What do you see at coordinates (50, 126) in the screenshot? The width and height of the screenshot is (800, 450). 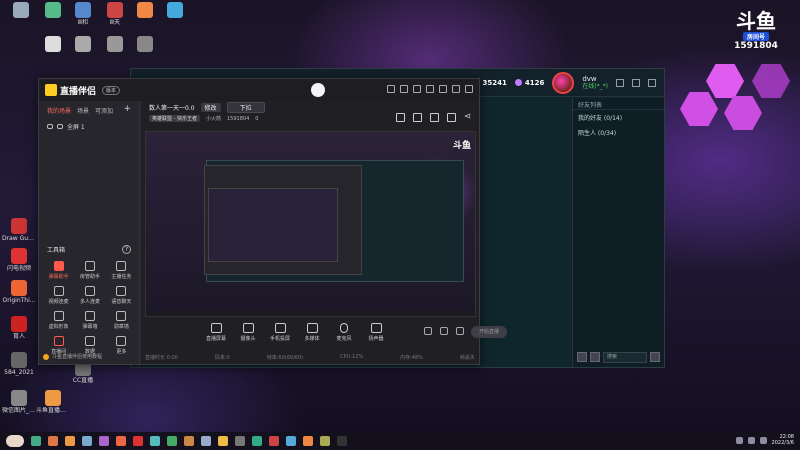 I see `visibility-icon` at bounding box center [50, 126].